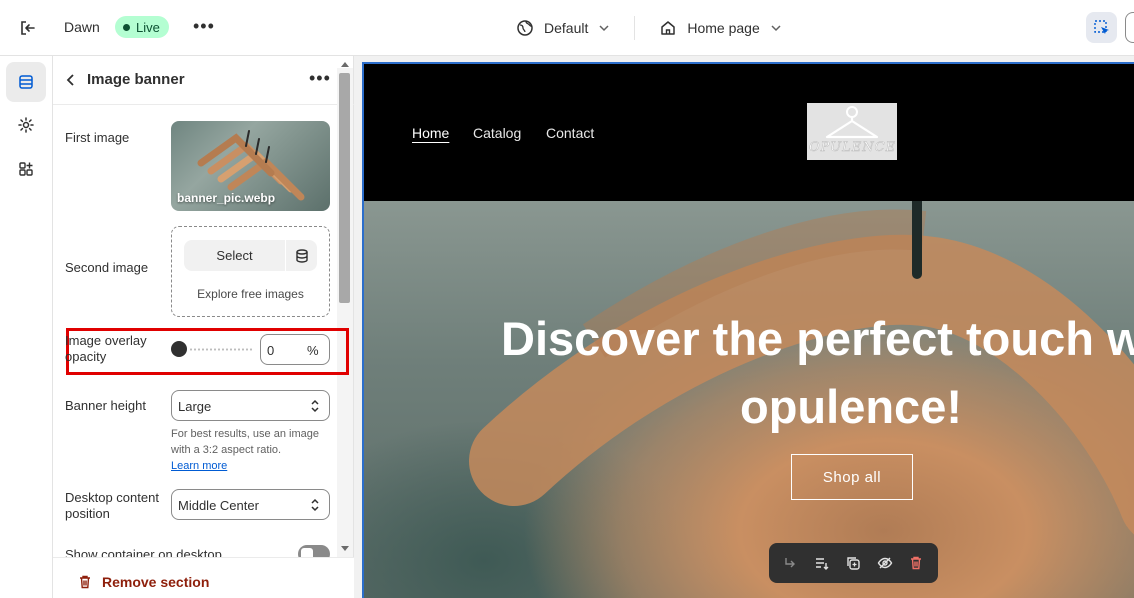 Image resolution: width=1134 pixels, height=598 pixels. What do you see at coordinates (148, 27) in the screenshot?
I see `status-badge-label: Live` at bounding box center [148, 27].